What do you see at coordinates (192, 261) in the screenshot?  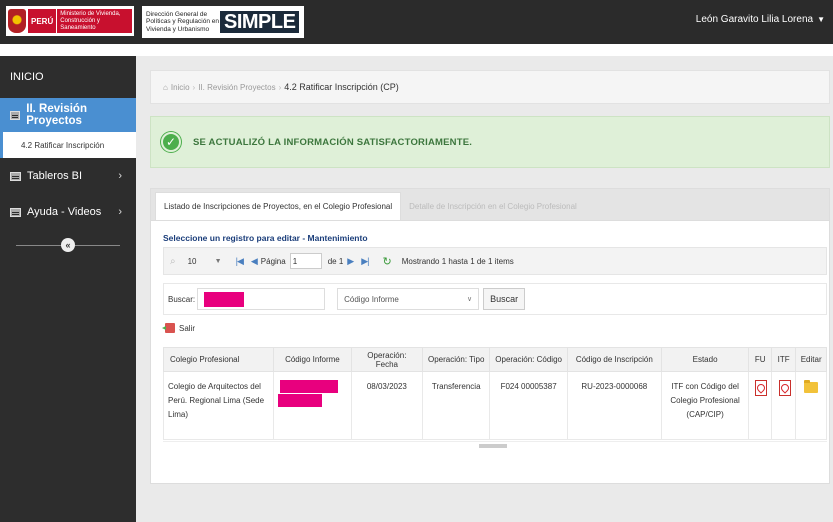 I see `page-size-value: 10` at bounding box center [192, 261].